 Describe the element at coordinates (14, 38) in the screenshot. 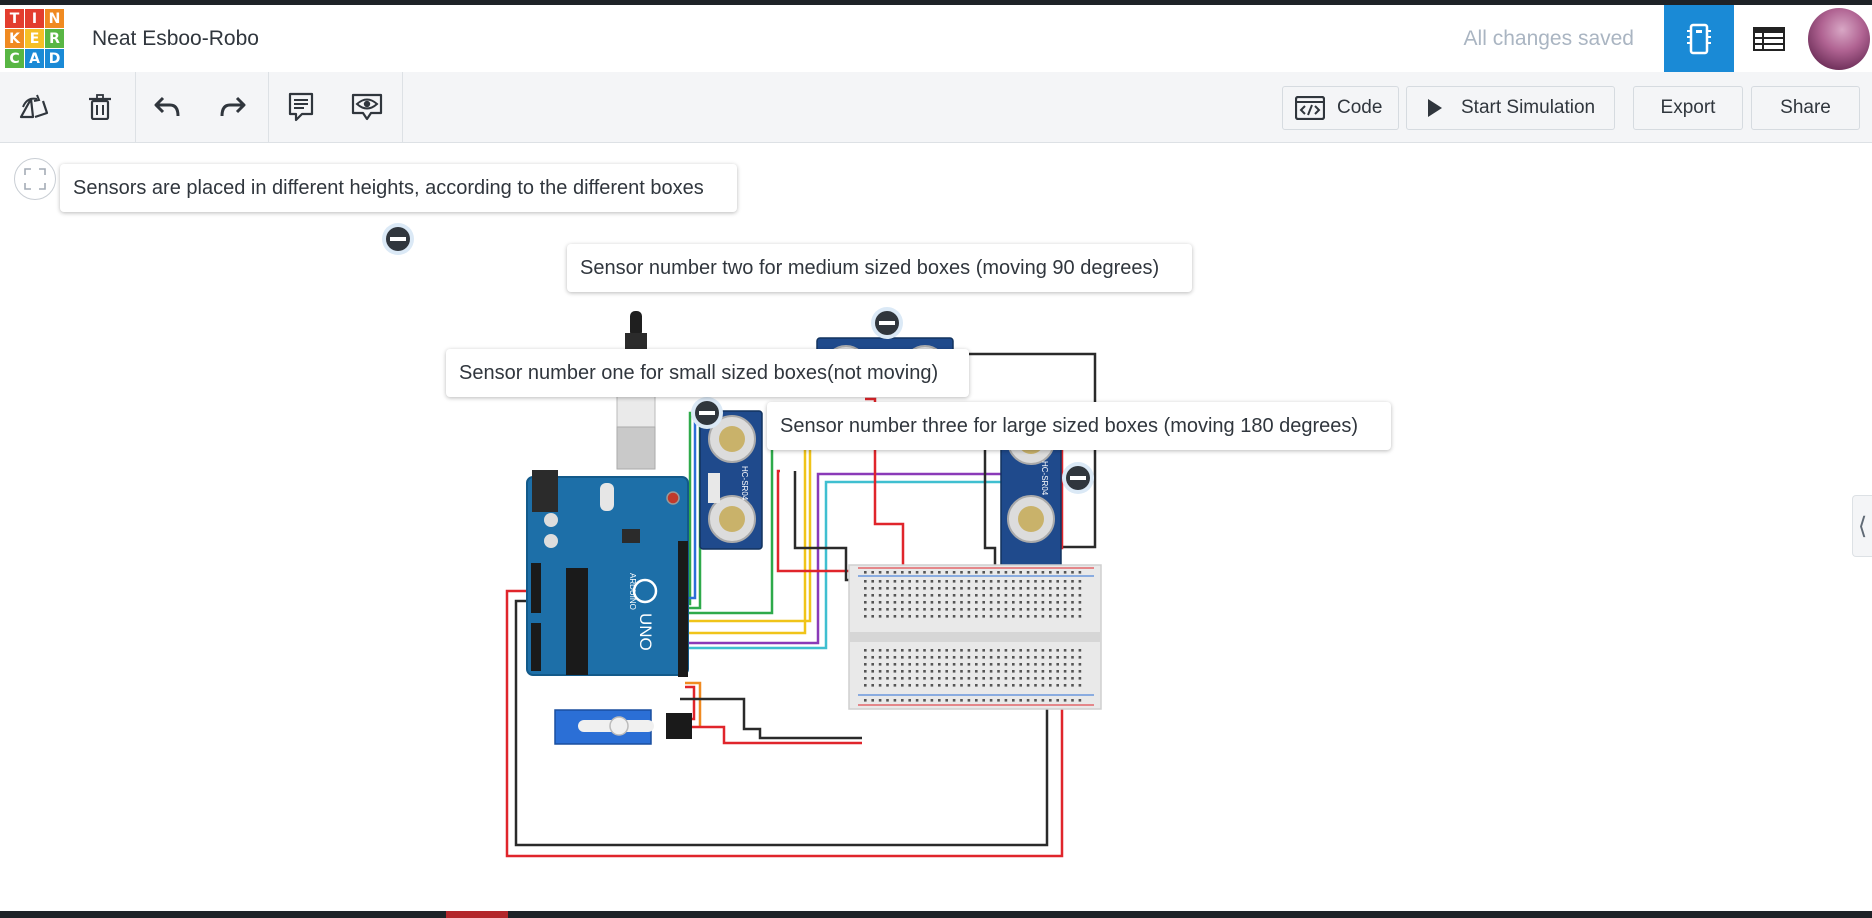

I see `logo-letter: K` at that location.